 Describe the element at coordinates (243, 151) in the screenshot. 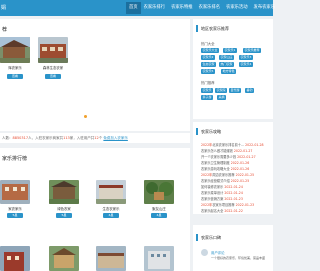

I see `strategy-date: 2022-01-27` at that location.